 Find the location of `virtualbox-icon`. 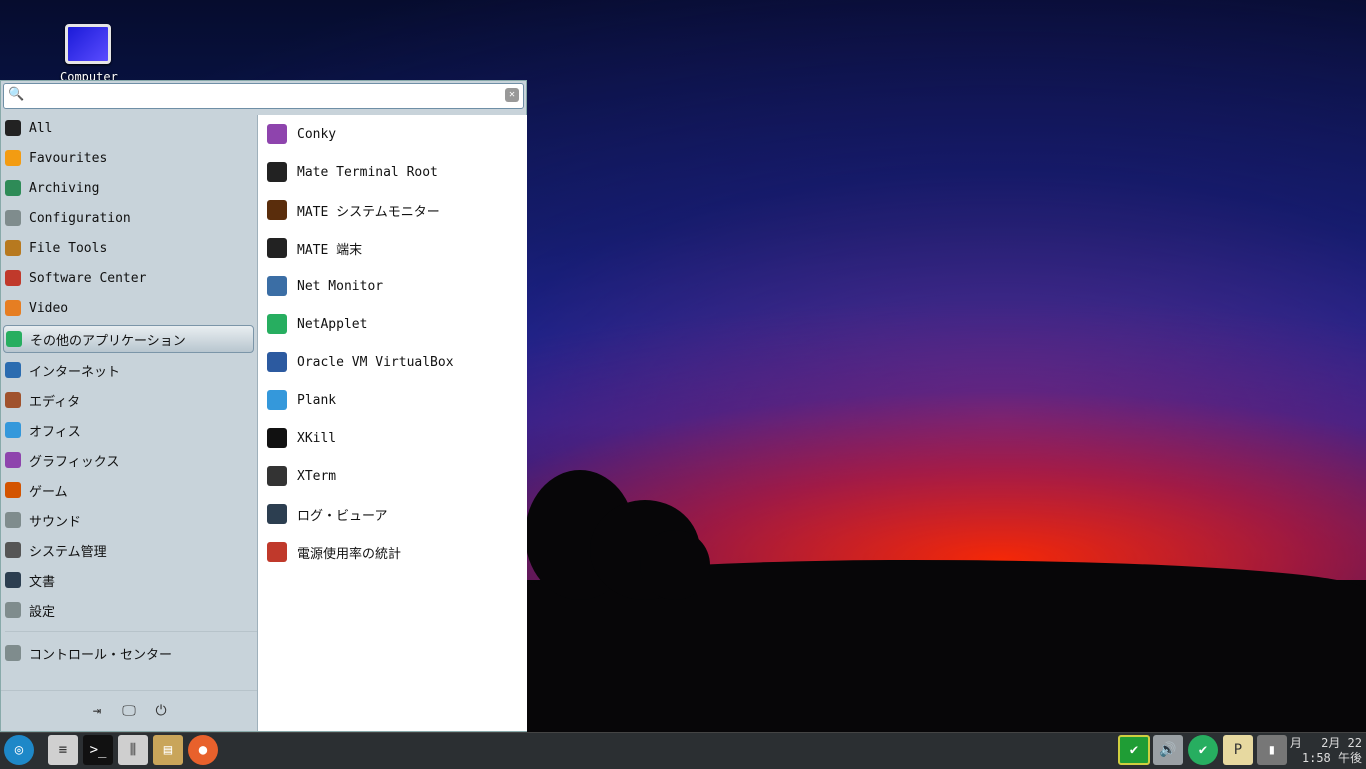

virtualbox-icon is located at coordinates (277, 362).